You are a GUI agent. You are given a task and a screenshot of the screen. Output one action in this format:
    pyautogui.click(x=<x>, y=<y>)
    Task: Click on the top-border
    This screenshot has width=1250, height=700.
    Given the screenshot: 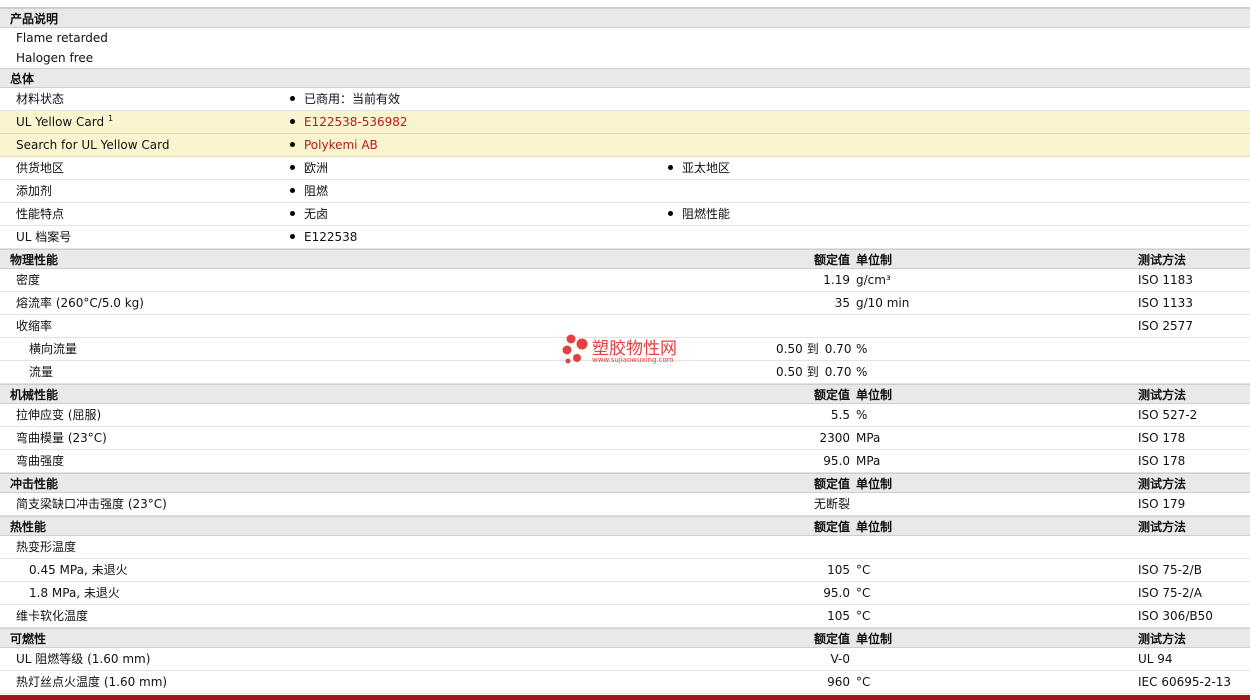 What is the action you would take?
    pyautogui.click(x=625, y=4)
    